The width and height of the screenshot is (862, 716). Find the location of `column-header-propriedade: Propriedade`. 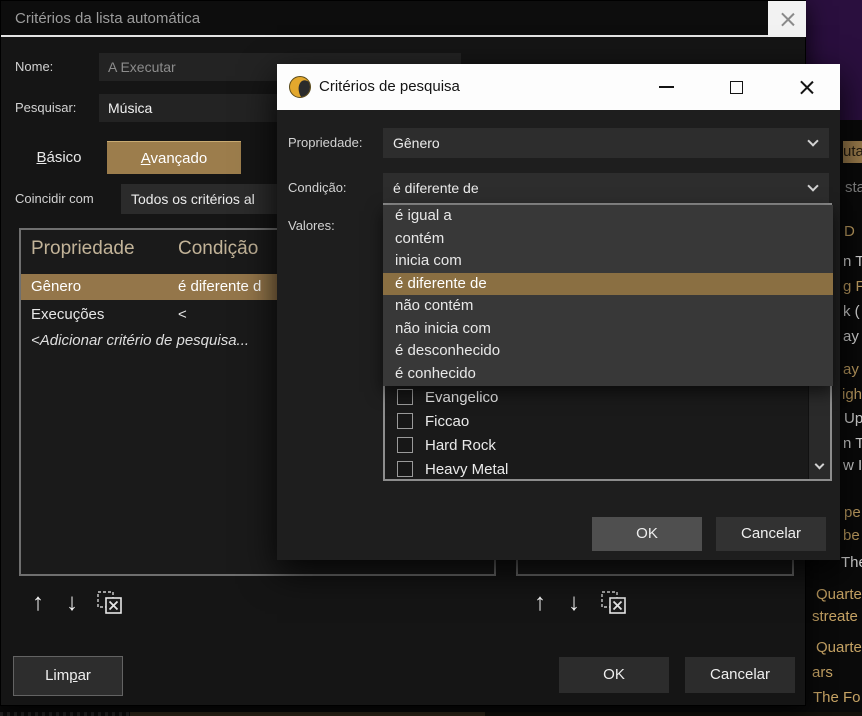

column-header-propriedade: Propriedade is located at coordinates (83, 248).